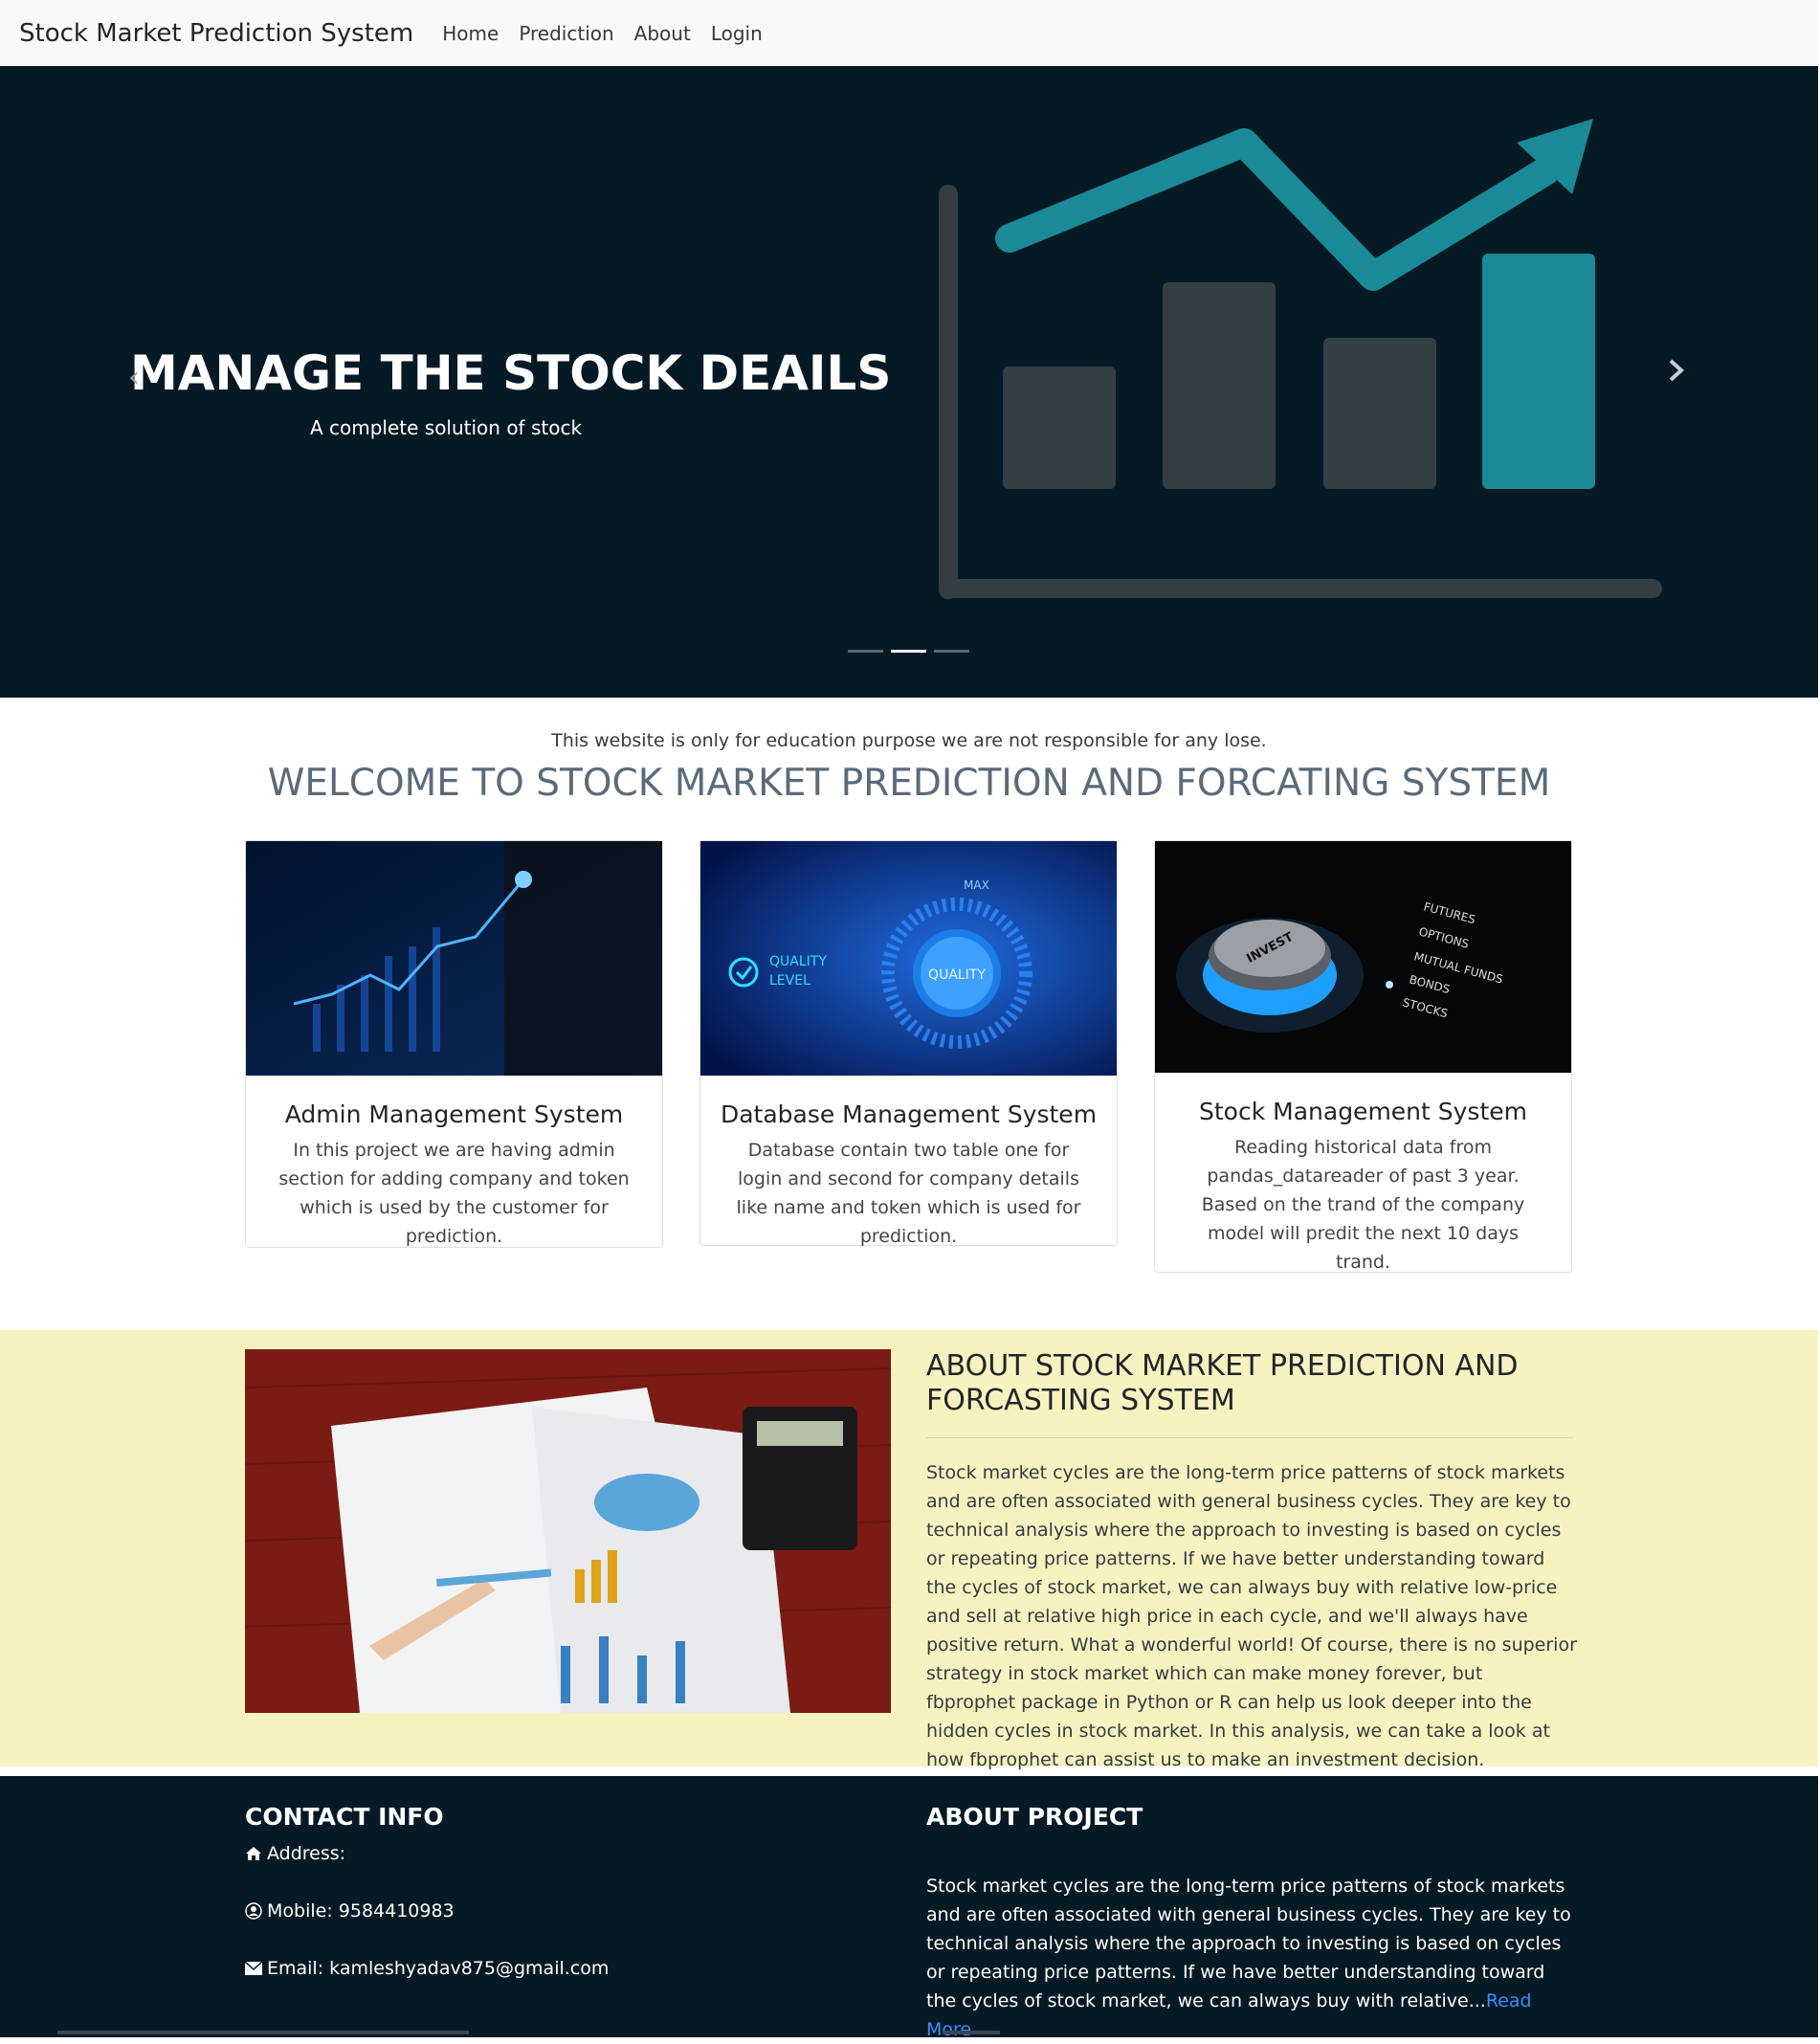  I want to click on mobile-line: Mobile: 9584410983, so click(350, 1911).